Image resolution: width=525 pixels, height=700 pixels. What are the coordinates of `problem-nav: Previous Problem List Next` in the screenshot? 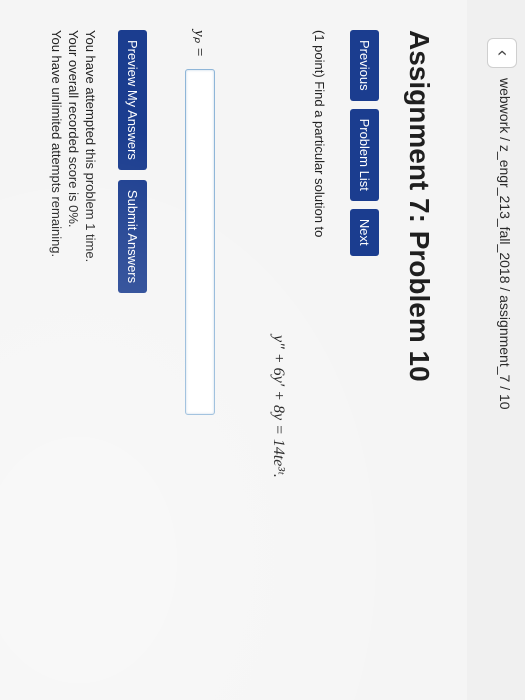 It's located at (364, 143).